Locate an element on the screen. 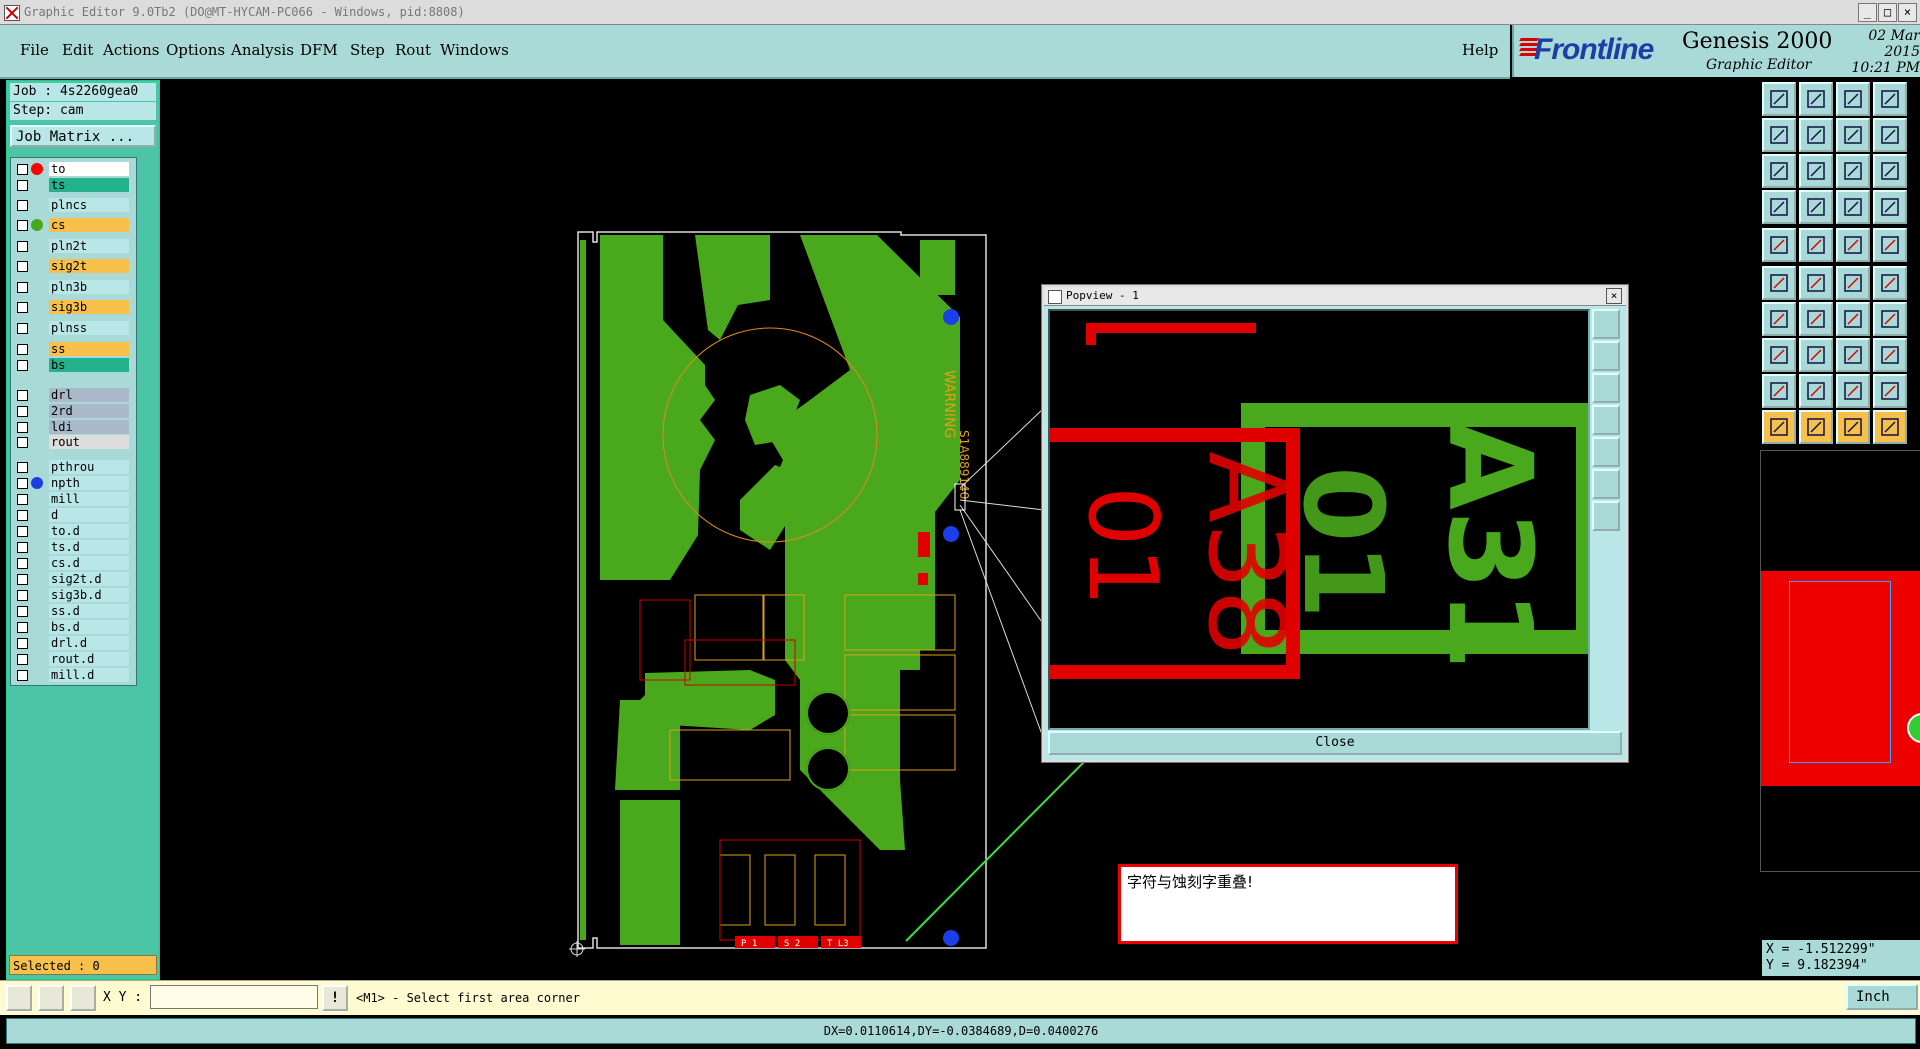  home-button is located at coordinates (1853, 99).